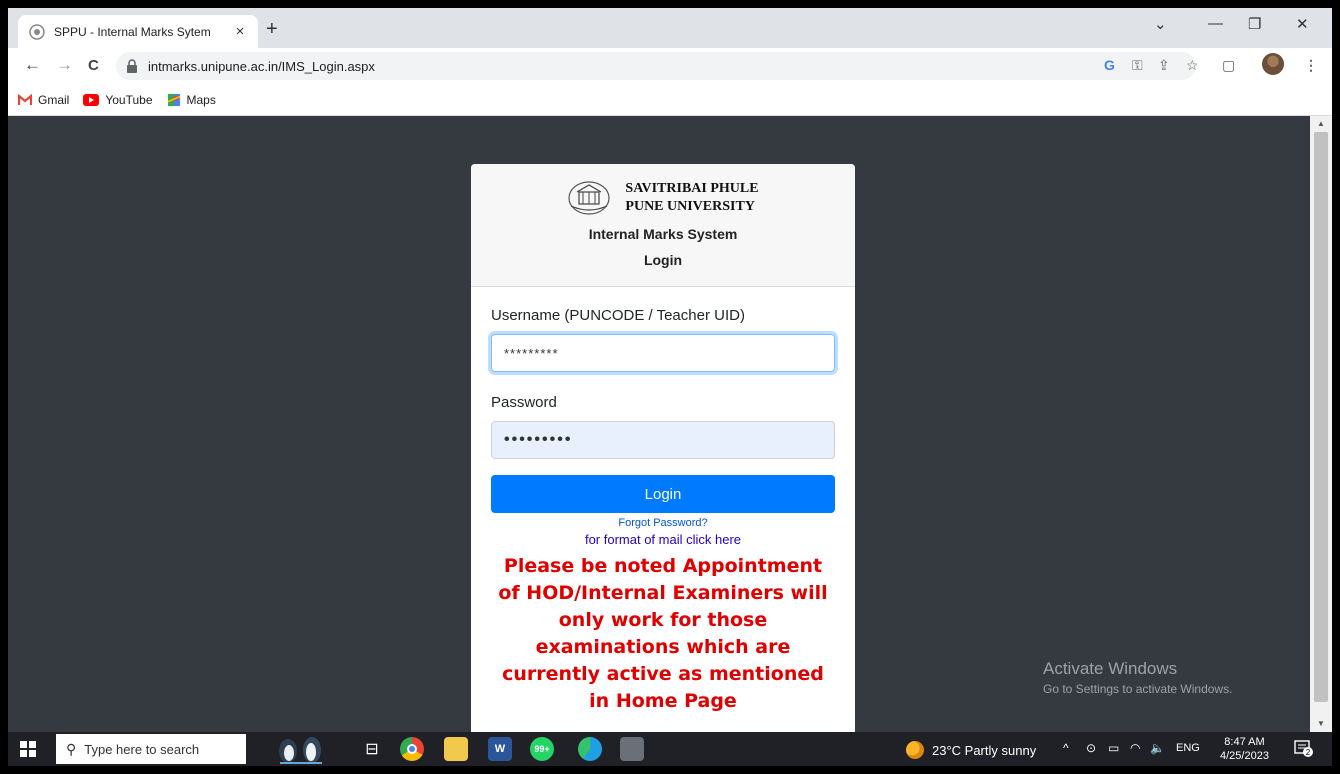 This screenshot has height=774, width=1340. What do you see at coordinates (1135, 748) in the screenshot?
I see `wifi-icon: ◠` at bounding box center [1135, 748].